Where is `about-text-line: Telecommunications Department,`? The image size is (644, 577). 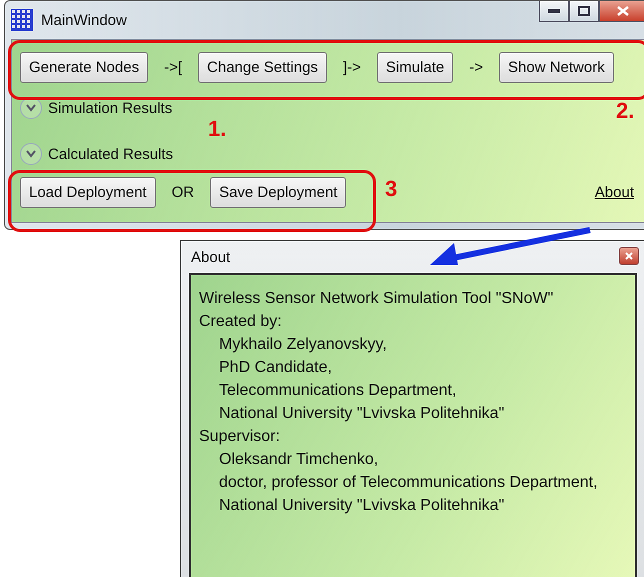
about-text-line: Telecommunications Department, is located at coordinates (338, 391).